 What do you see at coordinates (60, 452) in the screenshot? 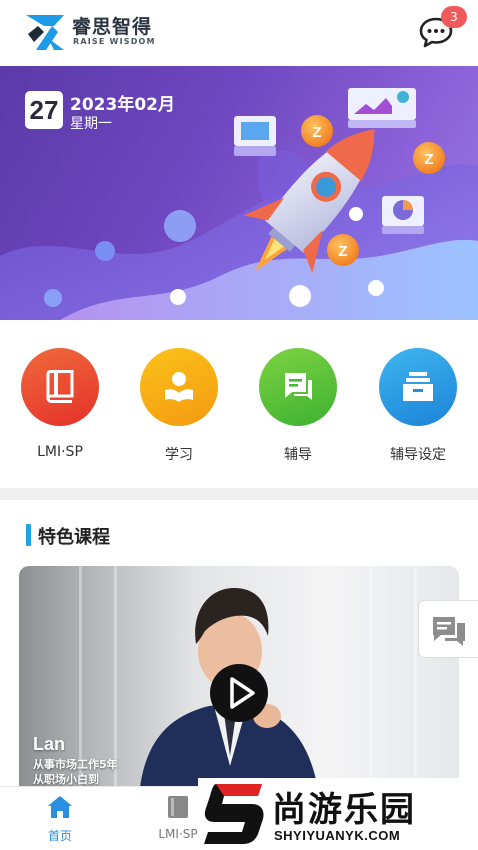
I see `menu-label: LMI·SP` at bounding box center [60, 452].